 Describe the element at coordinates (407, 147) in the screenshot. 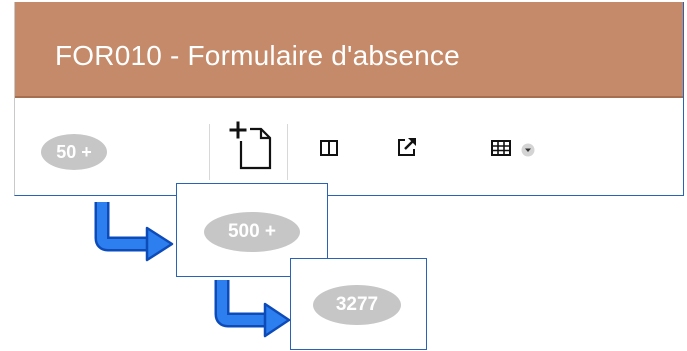

I see `external-link-icon` at that location.